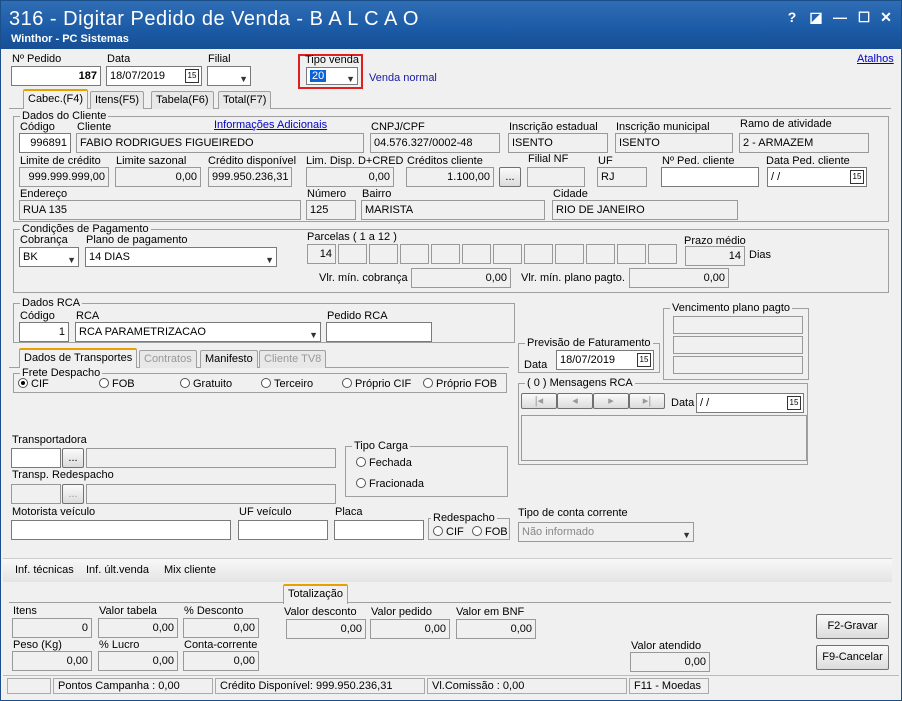  I want to click on edit-icon: ◪, so click(816, 17).